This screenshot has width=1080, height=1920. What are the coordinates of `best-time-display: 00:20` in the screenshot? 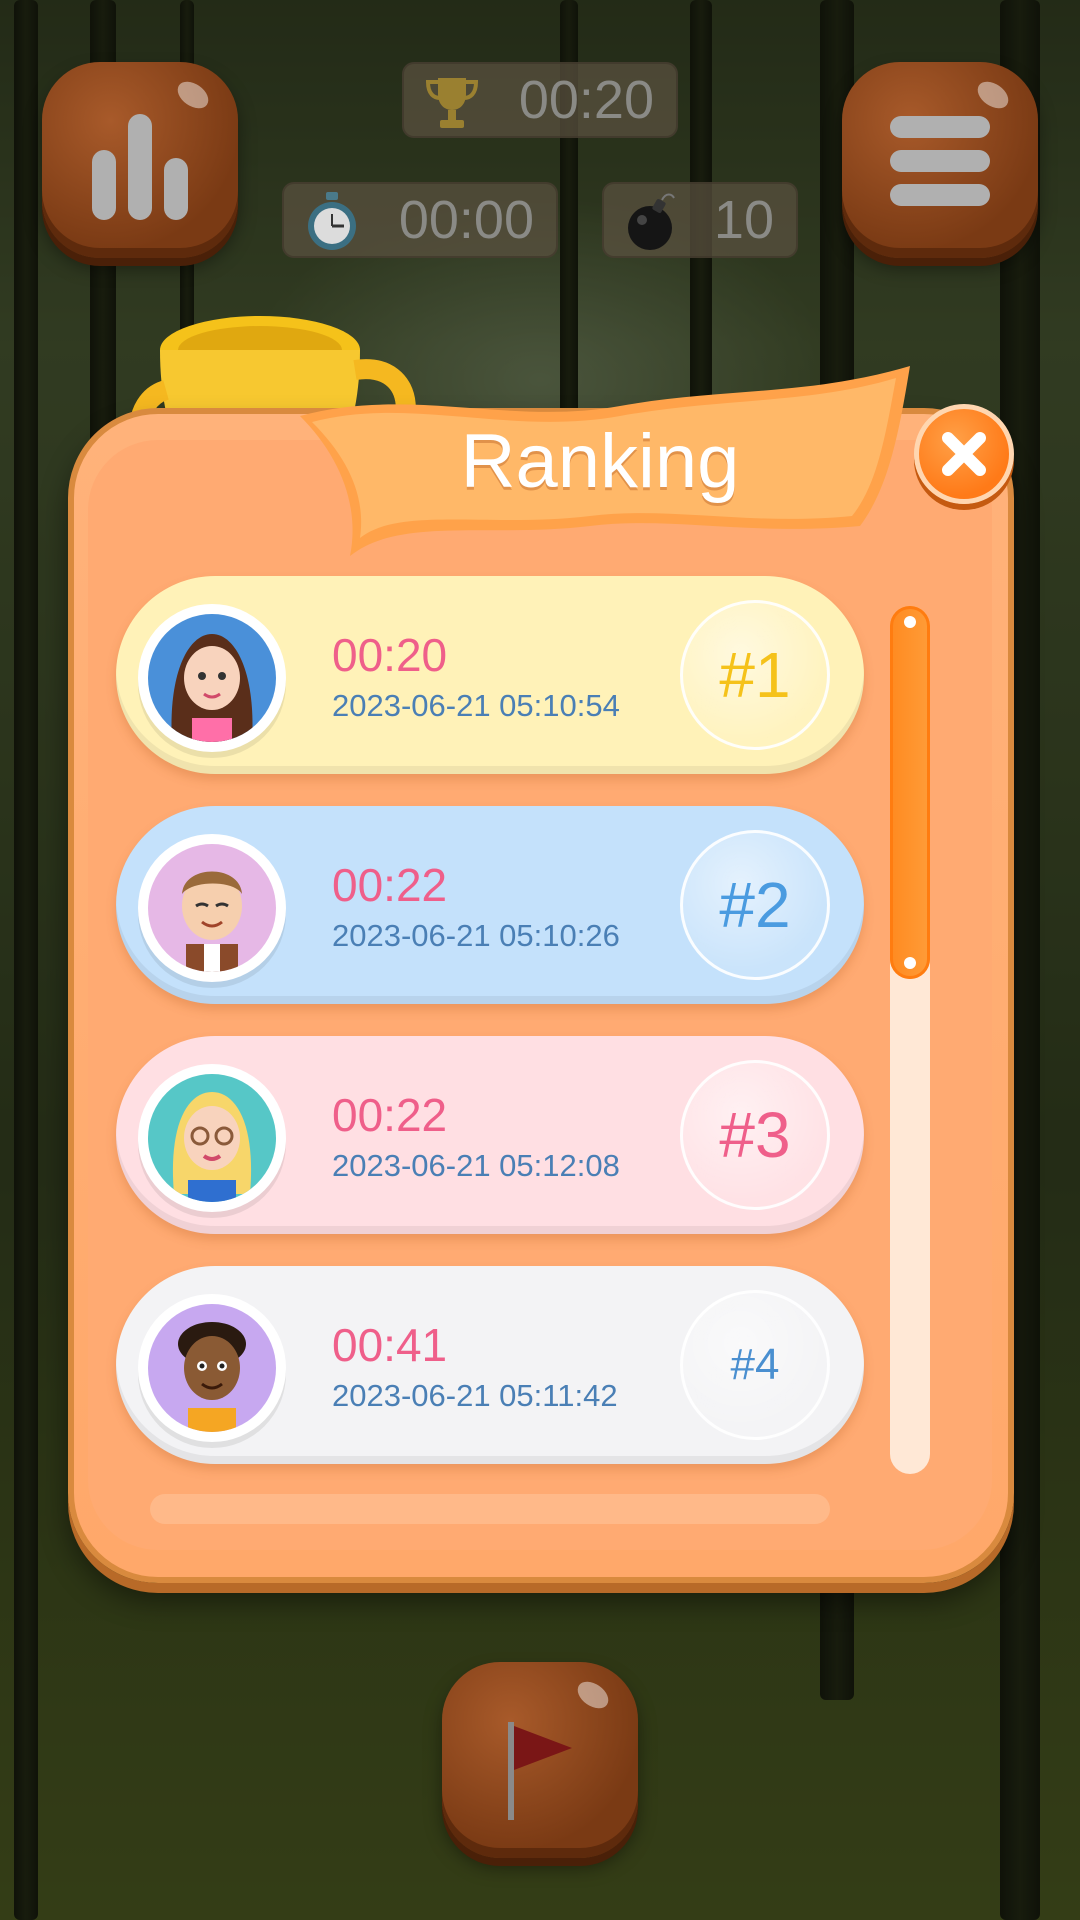 It's located at (540, 100).